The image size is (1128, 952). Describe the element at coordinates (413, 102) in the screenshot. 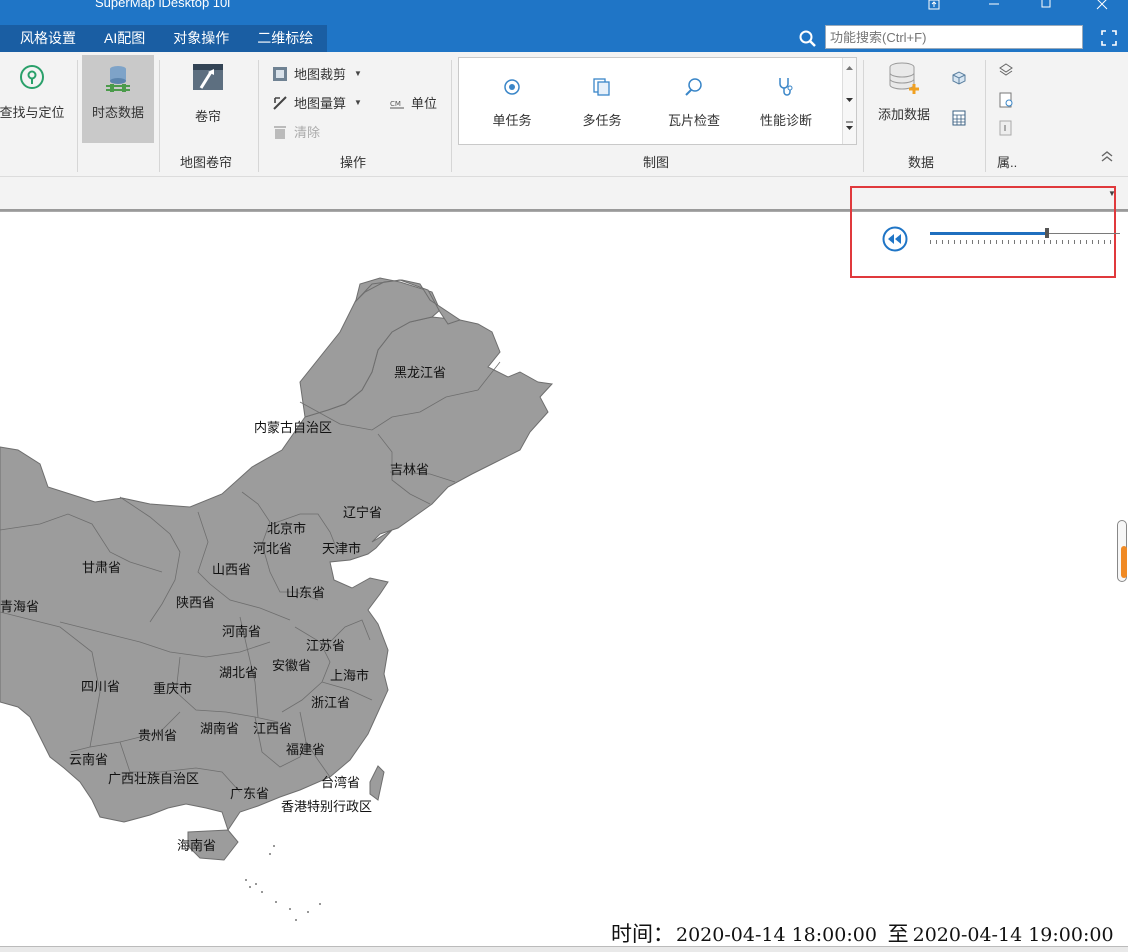

I see `unit-button: CM 单位` at that location.